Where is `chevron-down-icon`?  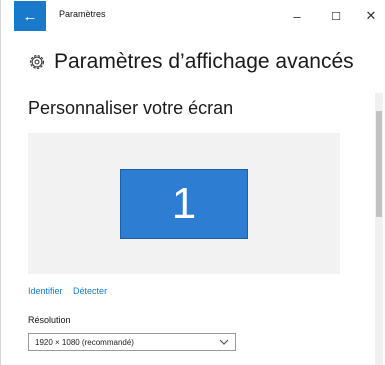
chevron-down-icon is located at coordinates (224, 342).